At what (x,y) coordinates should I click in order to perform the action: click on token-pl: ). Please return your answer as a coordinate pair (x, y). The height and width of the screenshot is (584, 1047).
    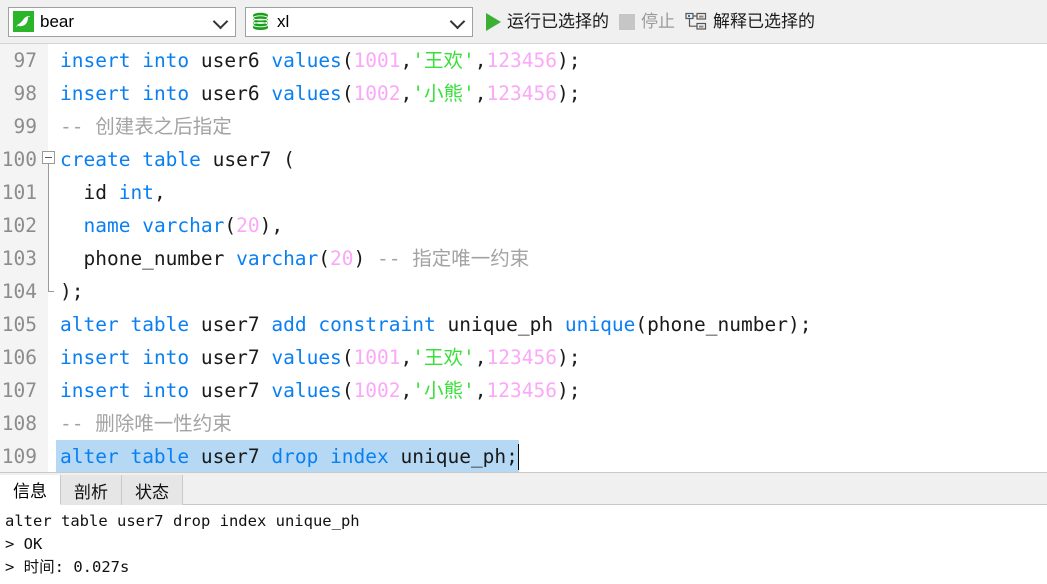
    Looking at the image, I should click on (365, 258).